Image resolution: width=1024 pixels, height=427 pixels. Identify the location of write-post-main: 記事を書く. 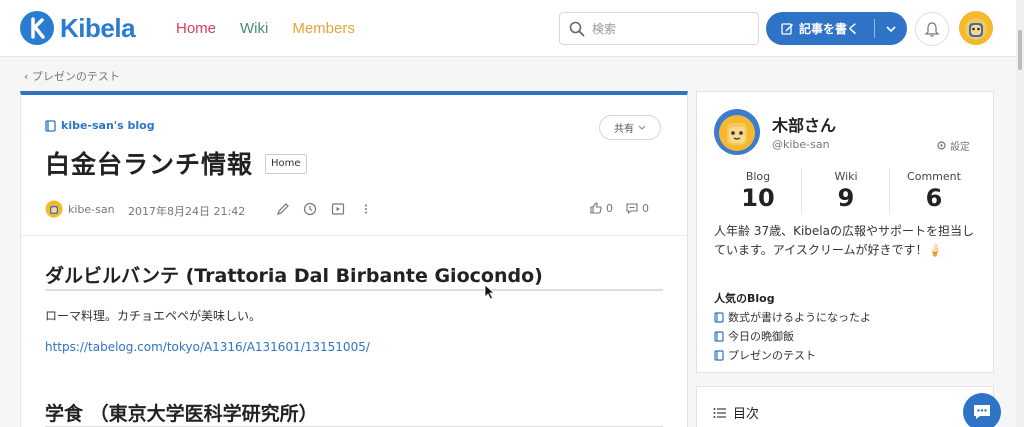
(820, 28).